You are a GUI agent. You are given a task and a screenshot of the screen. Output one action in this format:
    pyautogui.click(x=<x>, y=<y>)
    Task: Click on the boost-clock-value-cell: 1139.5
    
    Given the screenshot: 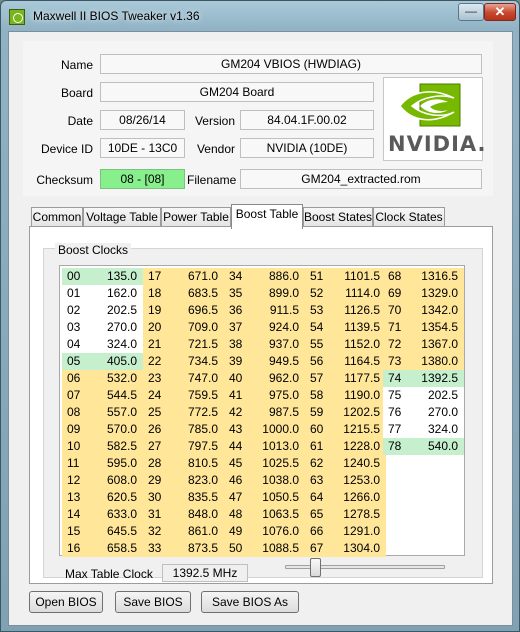 What is the action you would take?
    pyautogui.click(x=359, y=327)
    